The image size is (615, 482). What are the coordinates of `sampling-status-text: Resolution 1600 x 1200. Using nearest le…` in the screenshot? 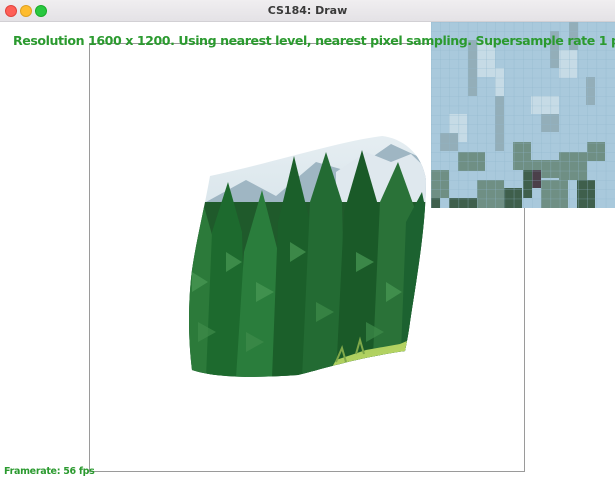 It's located at (314, 40).